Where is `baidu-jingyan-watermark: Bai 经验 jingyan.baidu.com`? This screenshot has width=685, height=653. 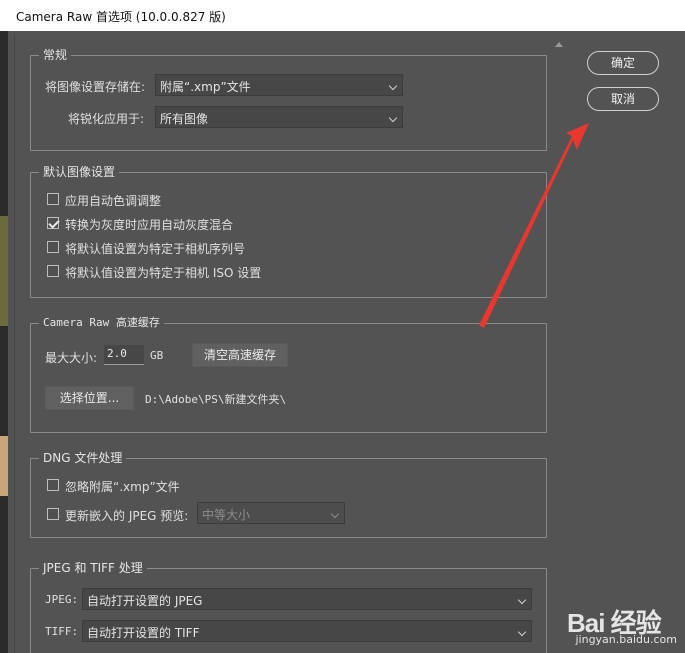
baidu-jingyan-watermark: Bai 经验 jingyan.baidu.com is located at coordinates (622, 626).